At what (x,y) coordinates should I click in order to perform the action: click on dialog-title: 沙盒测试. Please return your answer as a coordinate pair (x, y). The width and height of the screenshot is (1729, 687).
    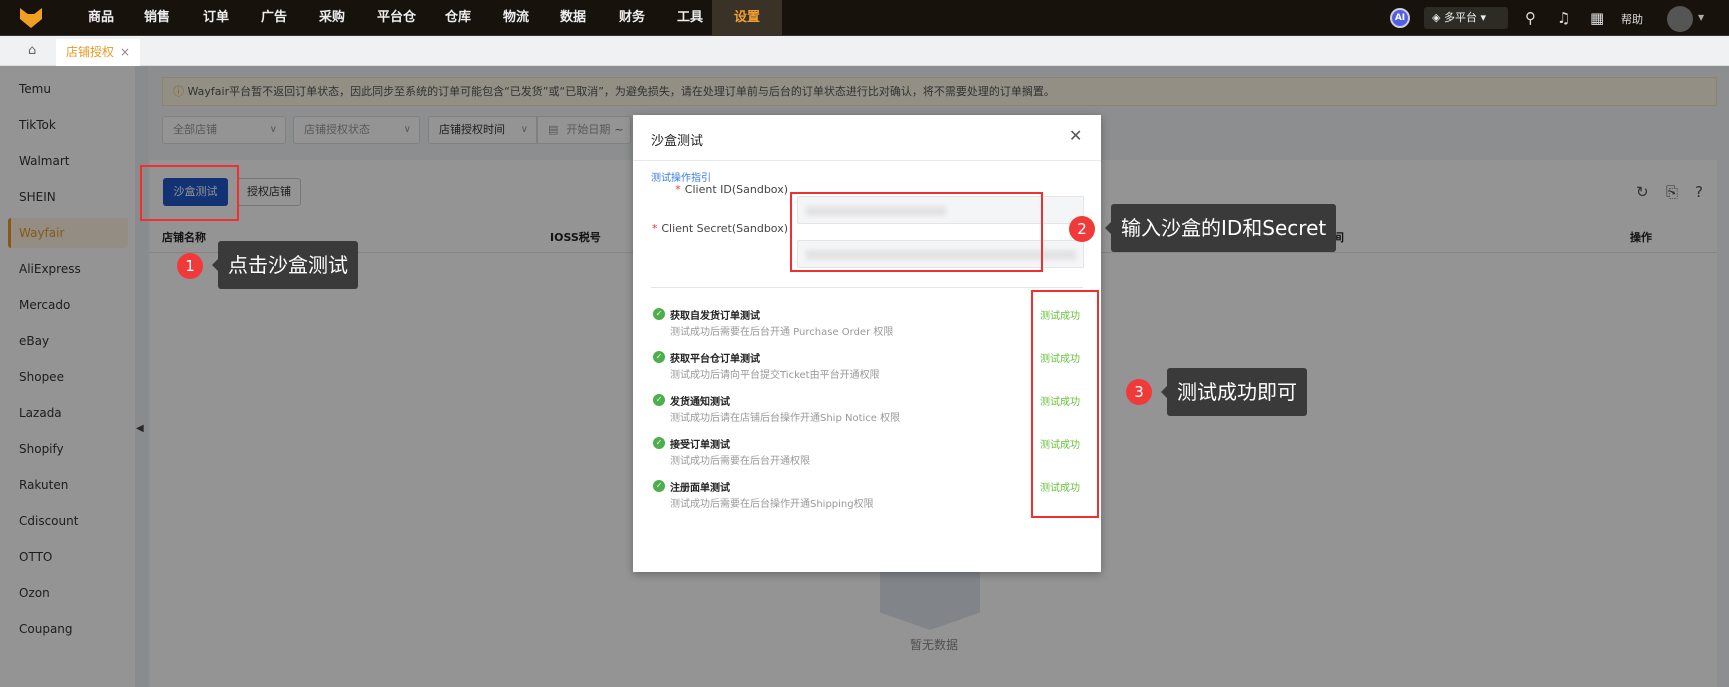
    Looking at the image, I should click on (677, 141).